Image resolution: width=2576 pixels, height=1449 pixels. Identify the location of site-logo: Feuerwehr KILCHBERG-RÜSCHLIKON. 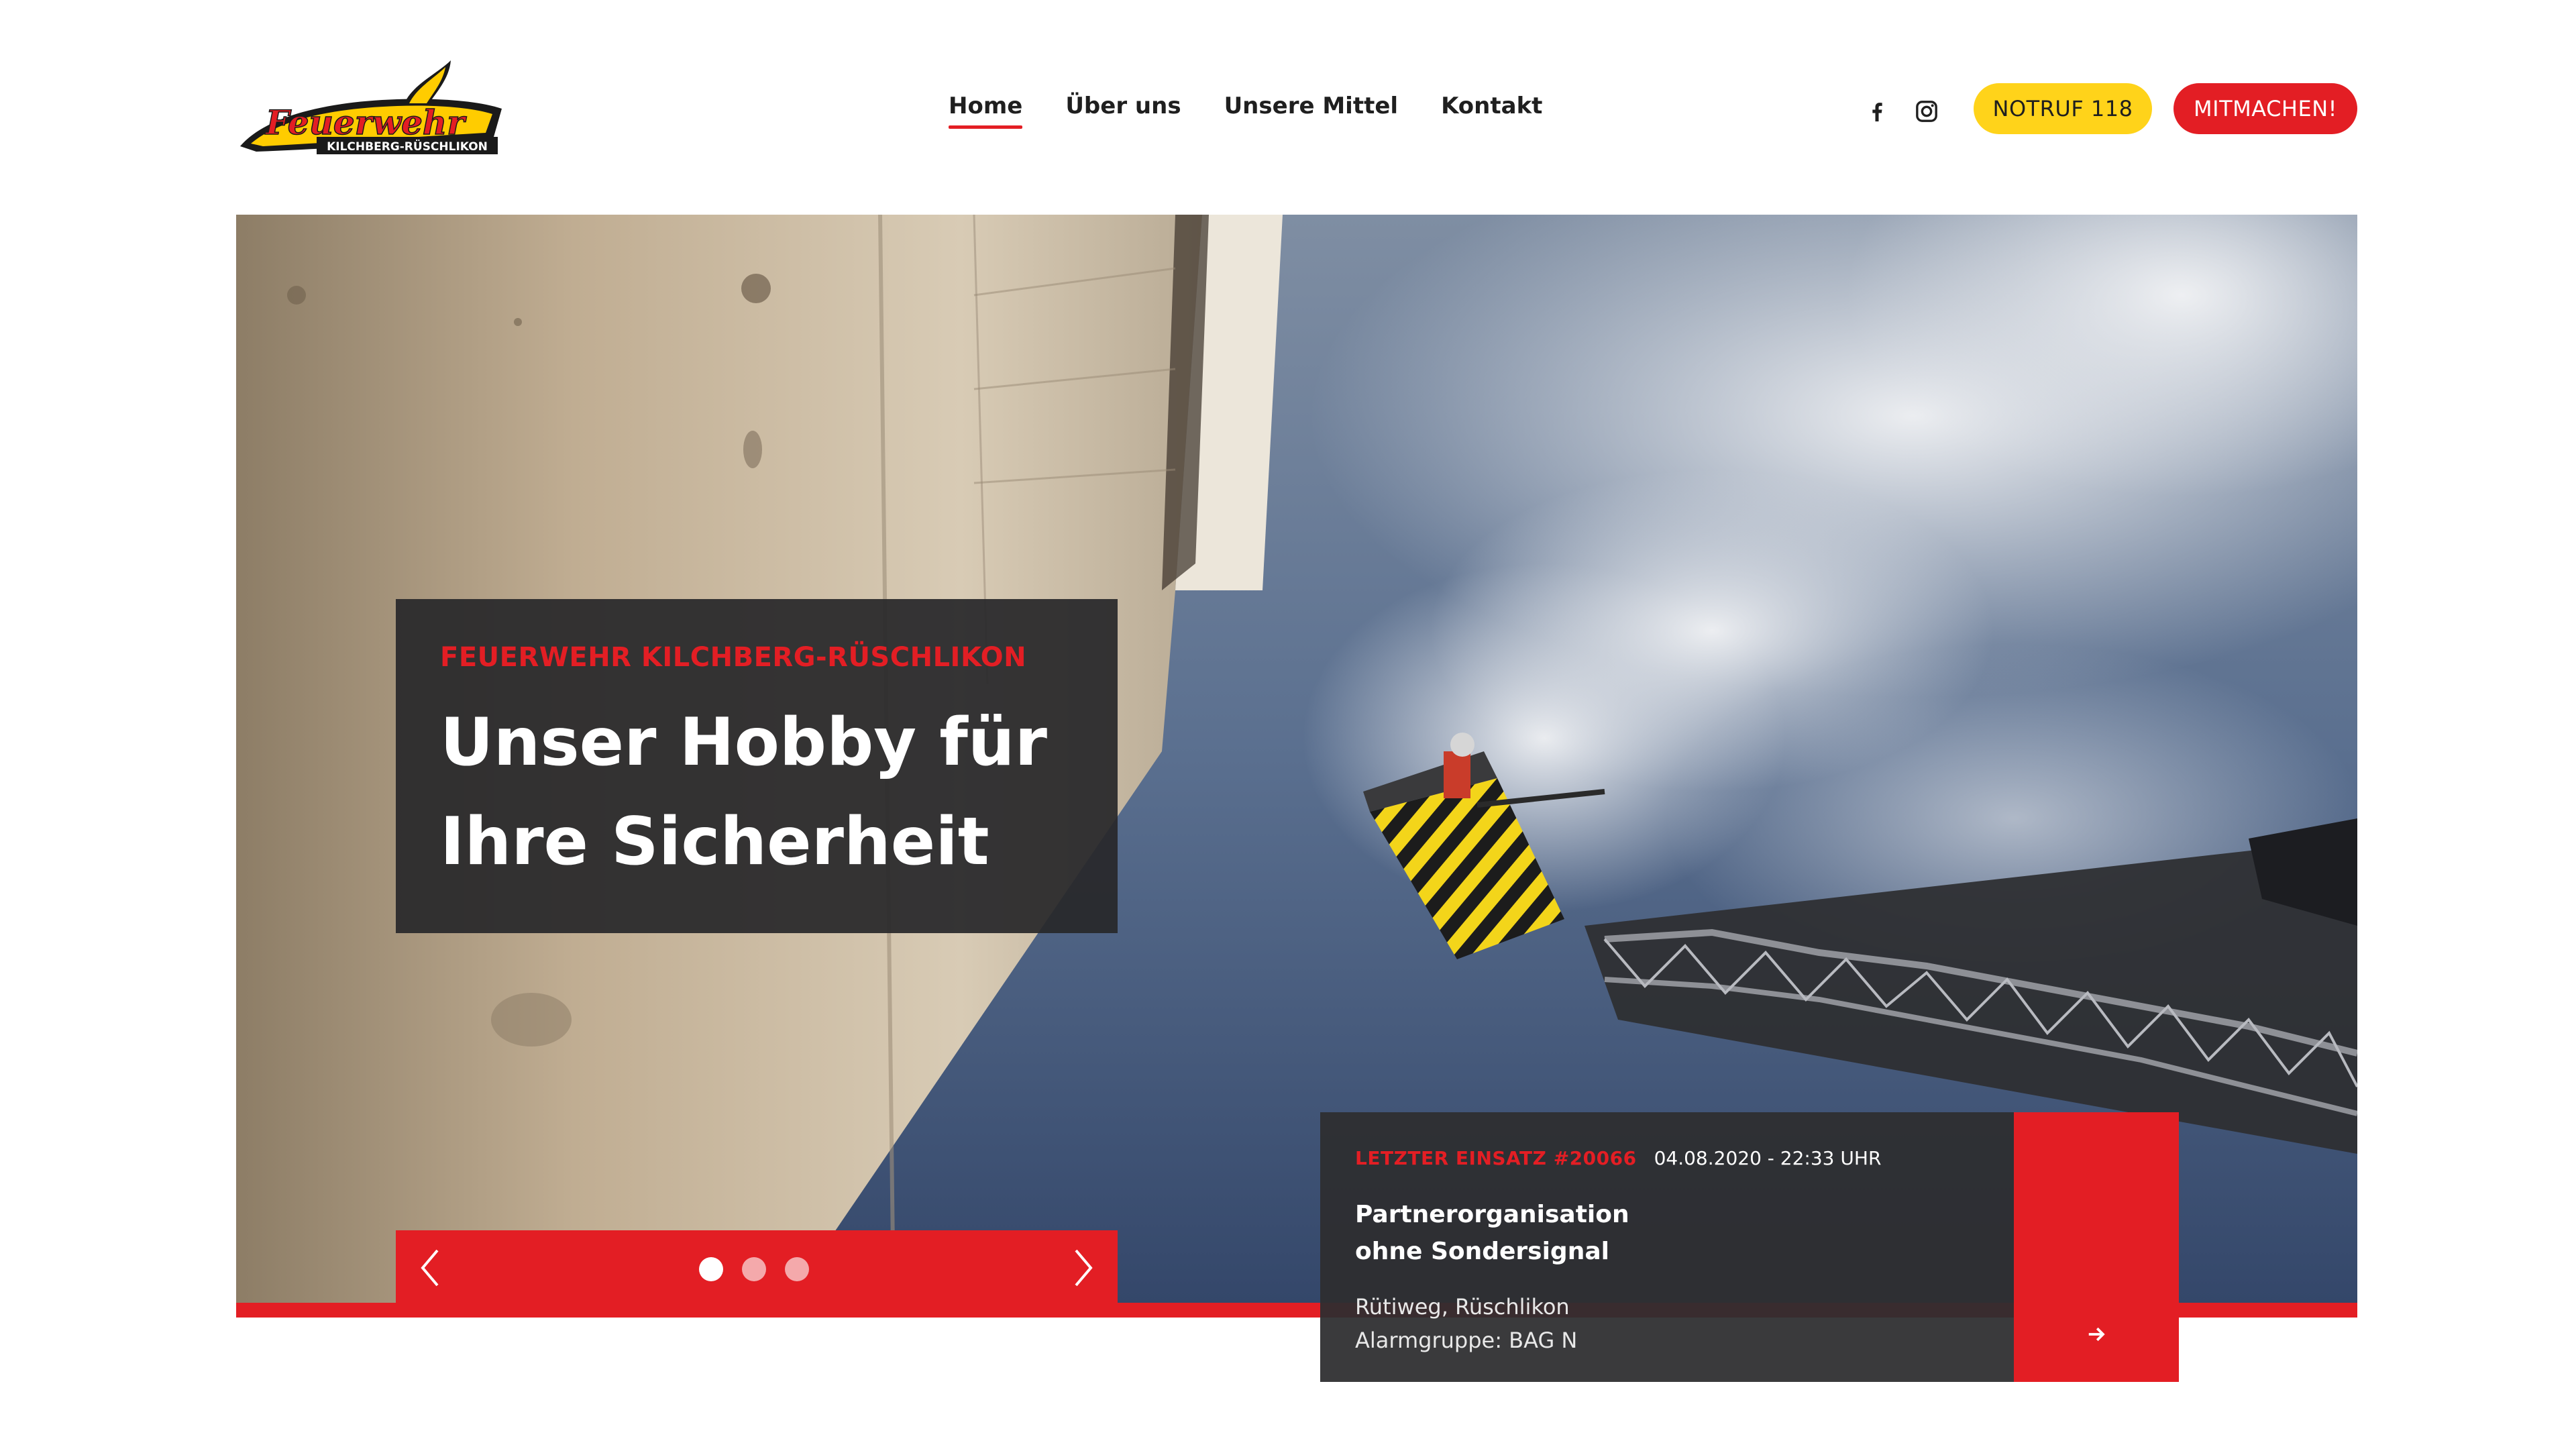
(370, 108).